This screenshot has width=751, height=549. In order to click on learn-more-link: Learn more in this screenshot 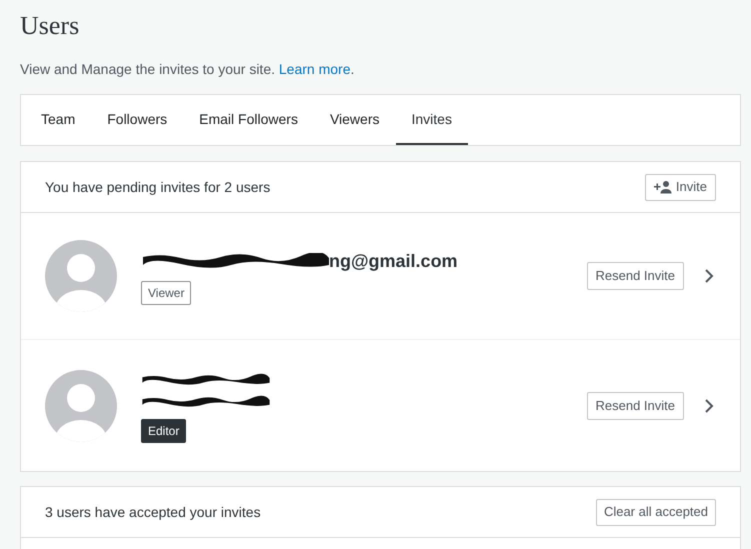, I will do `click(314, 69)`.